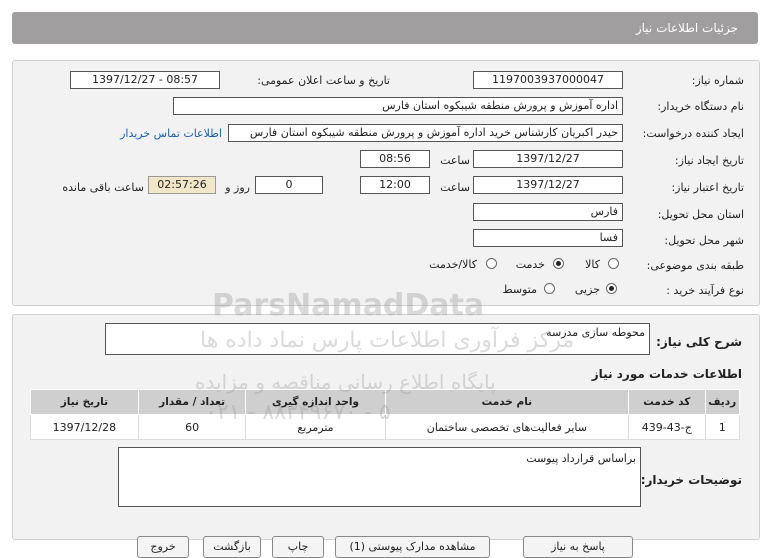 Image resolution: width=770 pixels, height=558 pixels. Describe the element at coordinates (717, 80) in the screenshot. I see `need-number-label: شماره نیاز:` at that location.